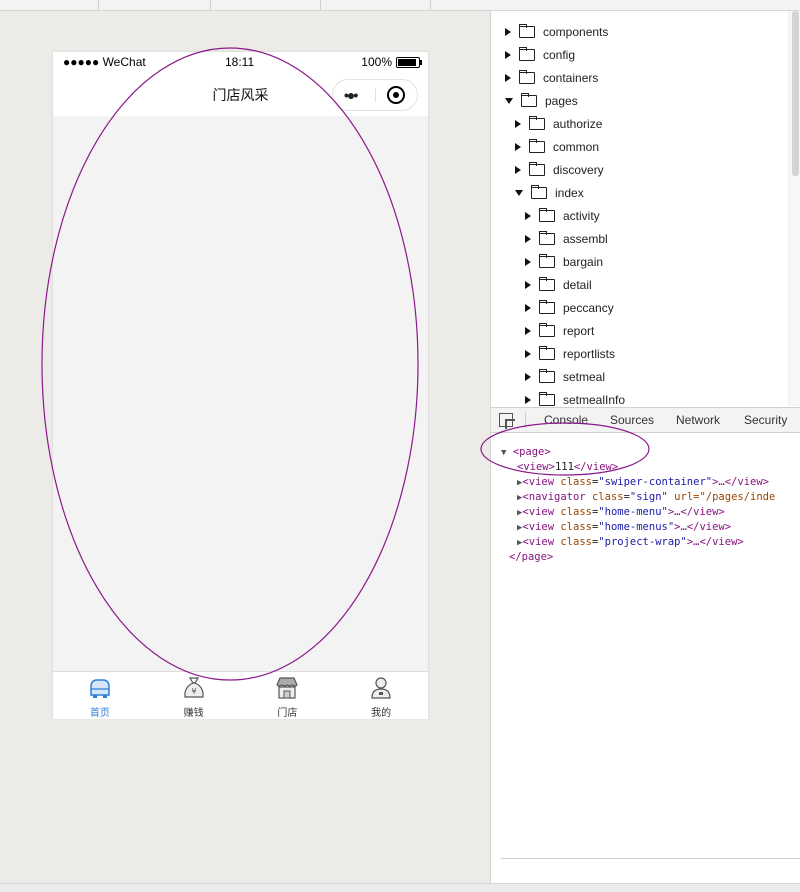 The width and height of the screenshot is (800, 892). Describe the element at coordinates (698, 420) in the screenshot. I see `tab-network: Network` at that location.